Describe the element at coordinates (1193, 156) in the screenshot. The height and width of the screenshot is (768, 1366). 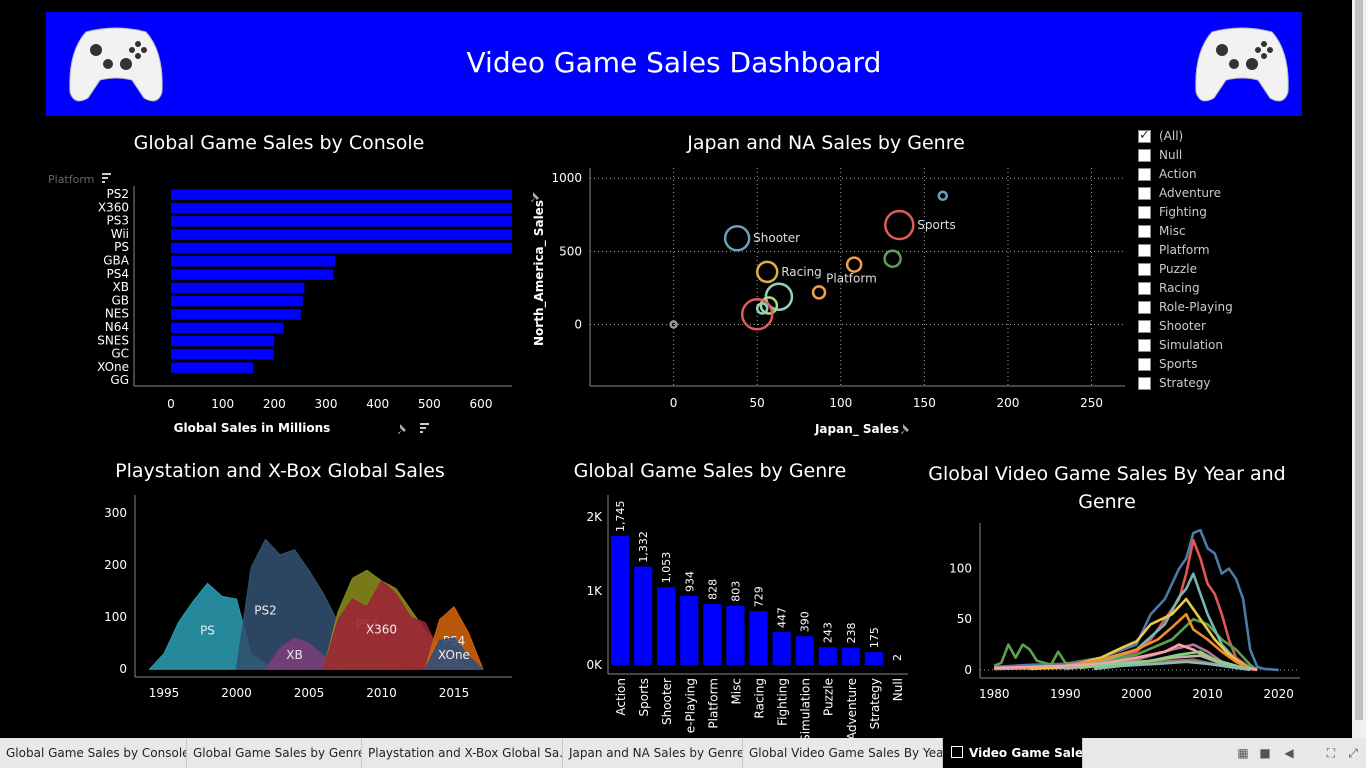
I see `filter-item: Null` at that location.